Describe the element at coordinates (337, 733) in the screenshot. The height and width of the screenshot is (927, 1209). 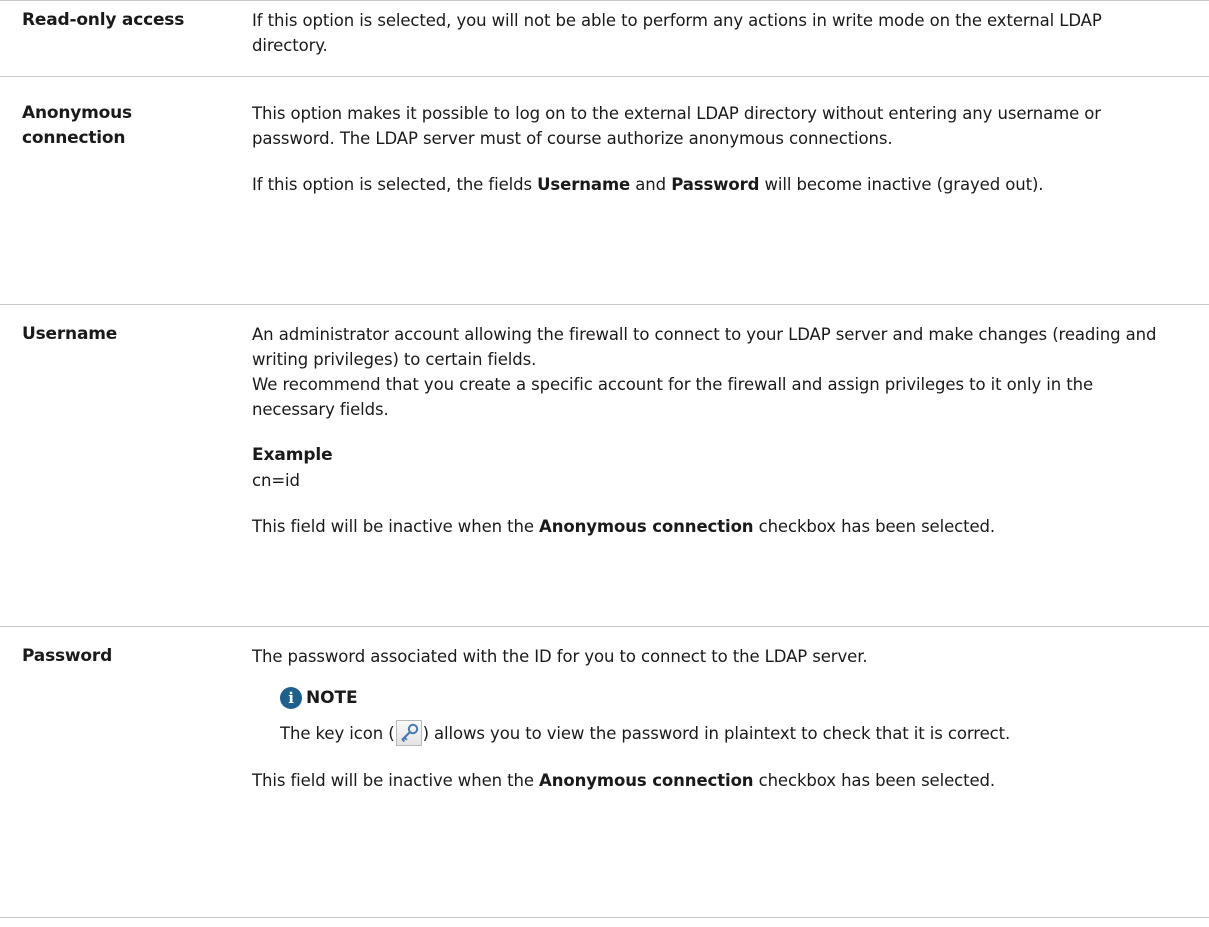
I see `text-span: The key icon (` at that location.